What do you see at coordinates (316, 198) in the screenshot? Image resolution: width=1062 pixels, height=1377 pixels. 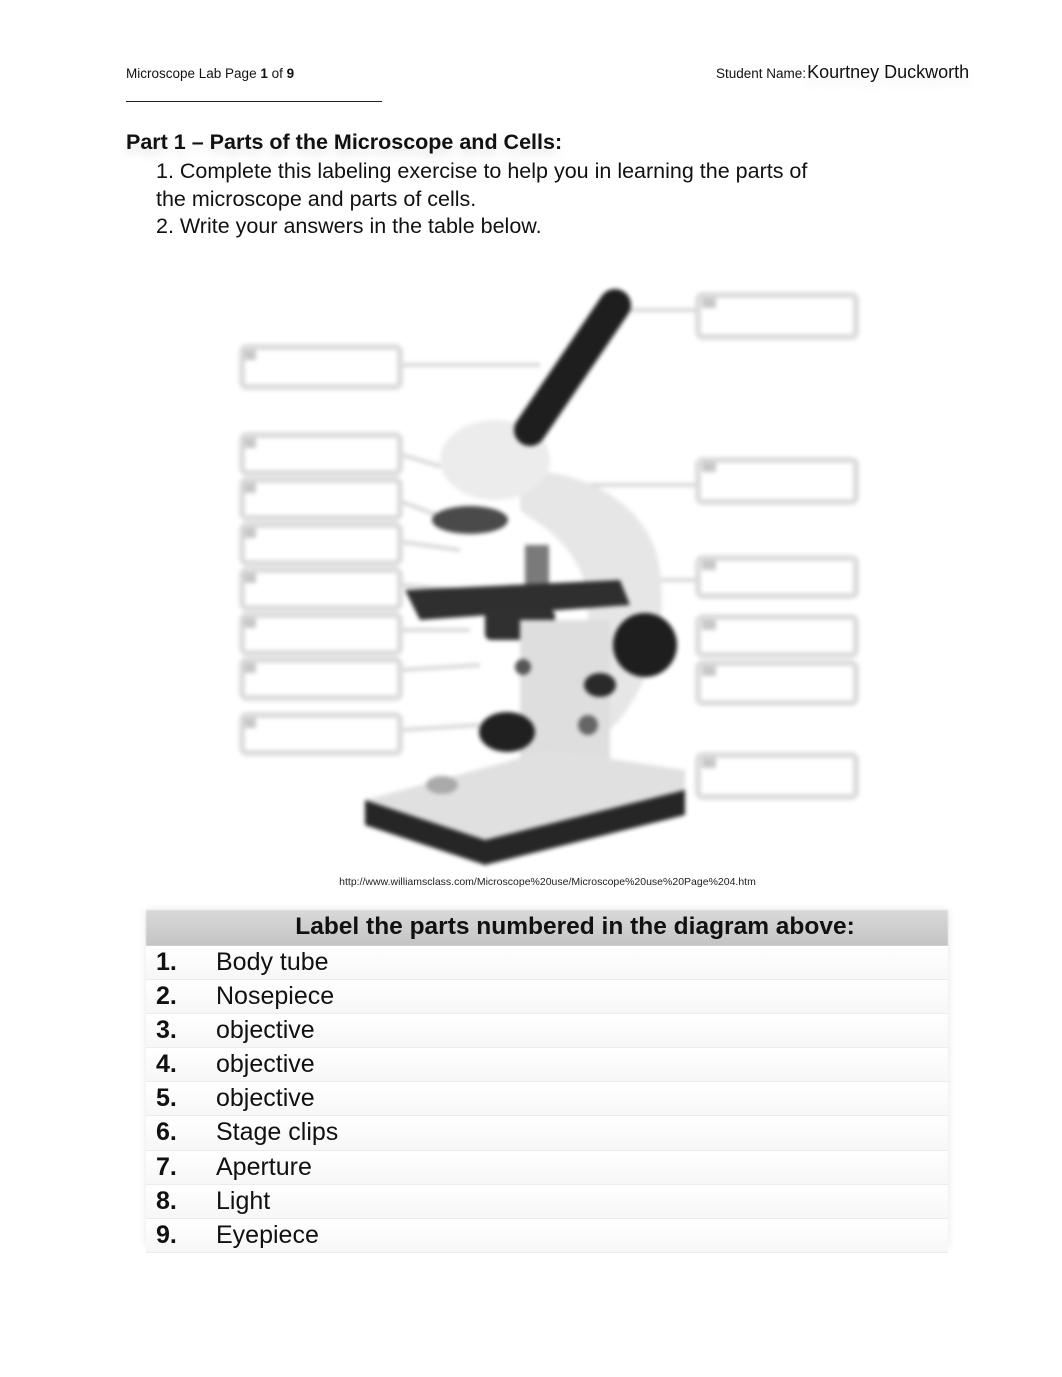 I see `instruction-line: the microscope and parts of cells.` at bounding box center [316, 198].